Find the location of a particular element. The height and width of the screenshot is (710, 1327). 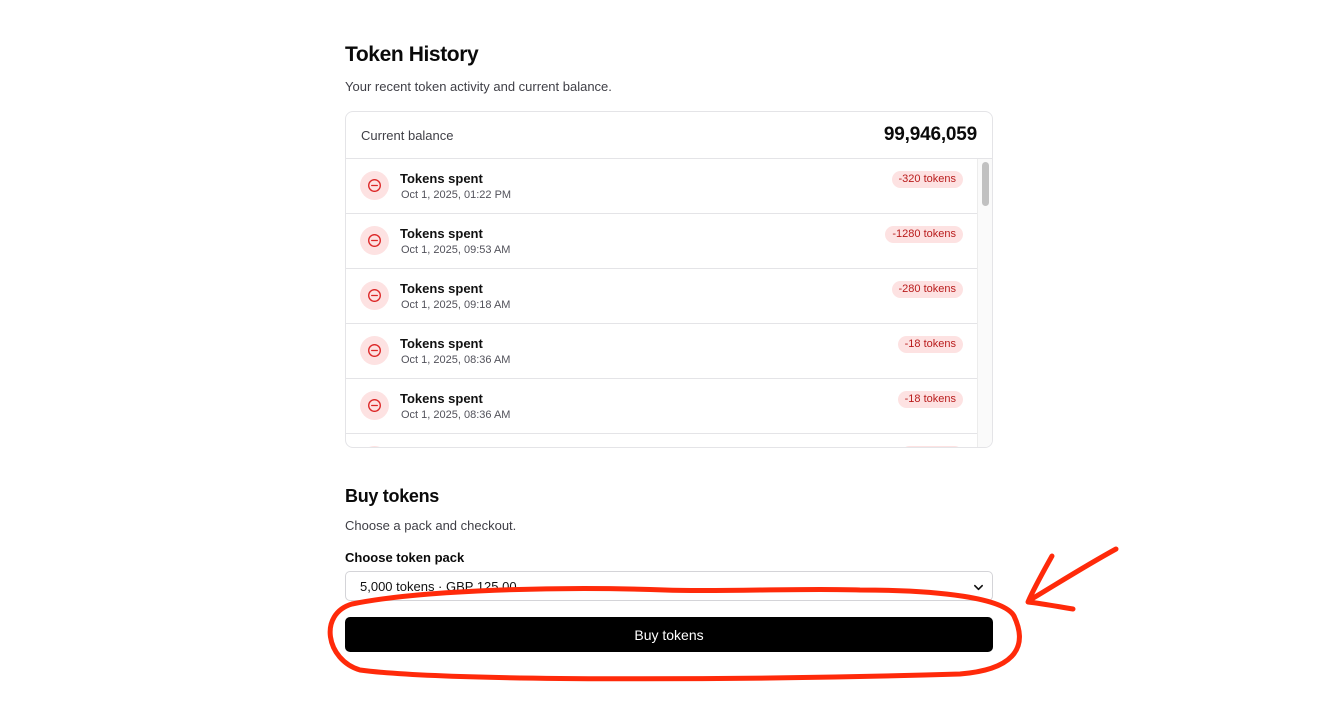

chevron-down-icon is located at coordinates (978, 588).